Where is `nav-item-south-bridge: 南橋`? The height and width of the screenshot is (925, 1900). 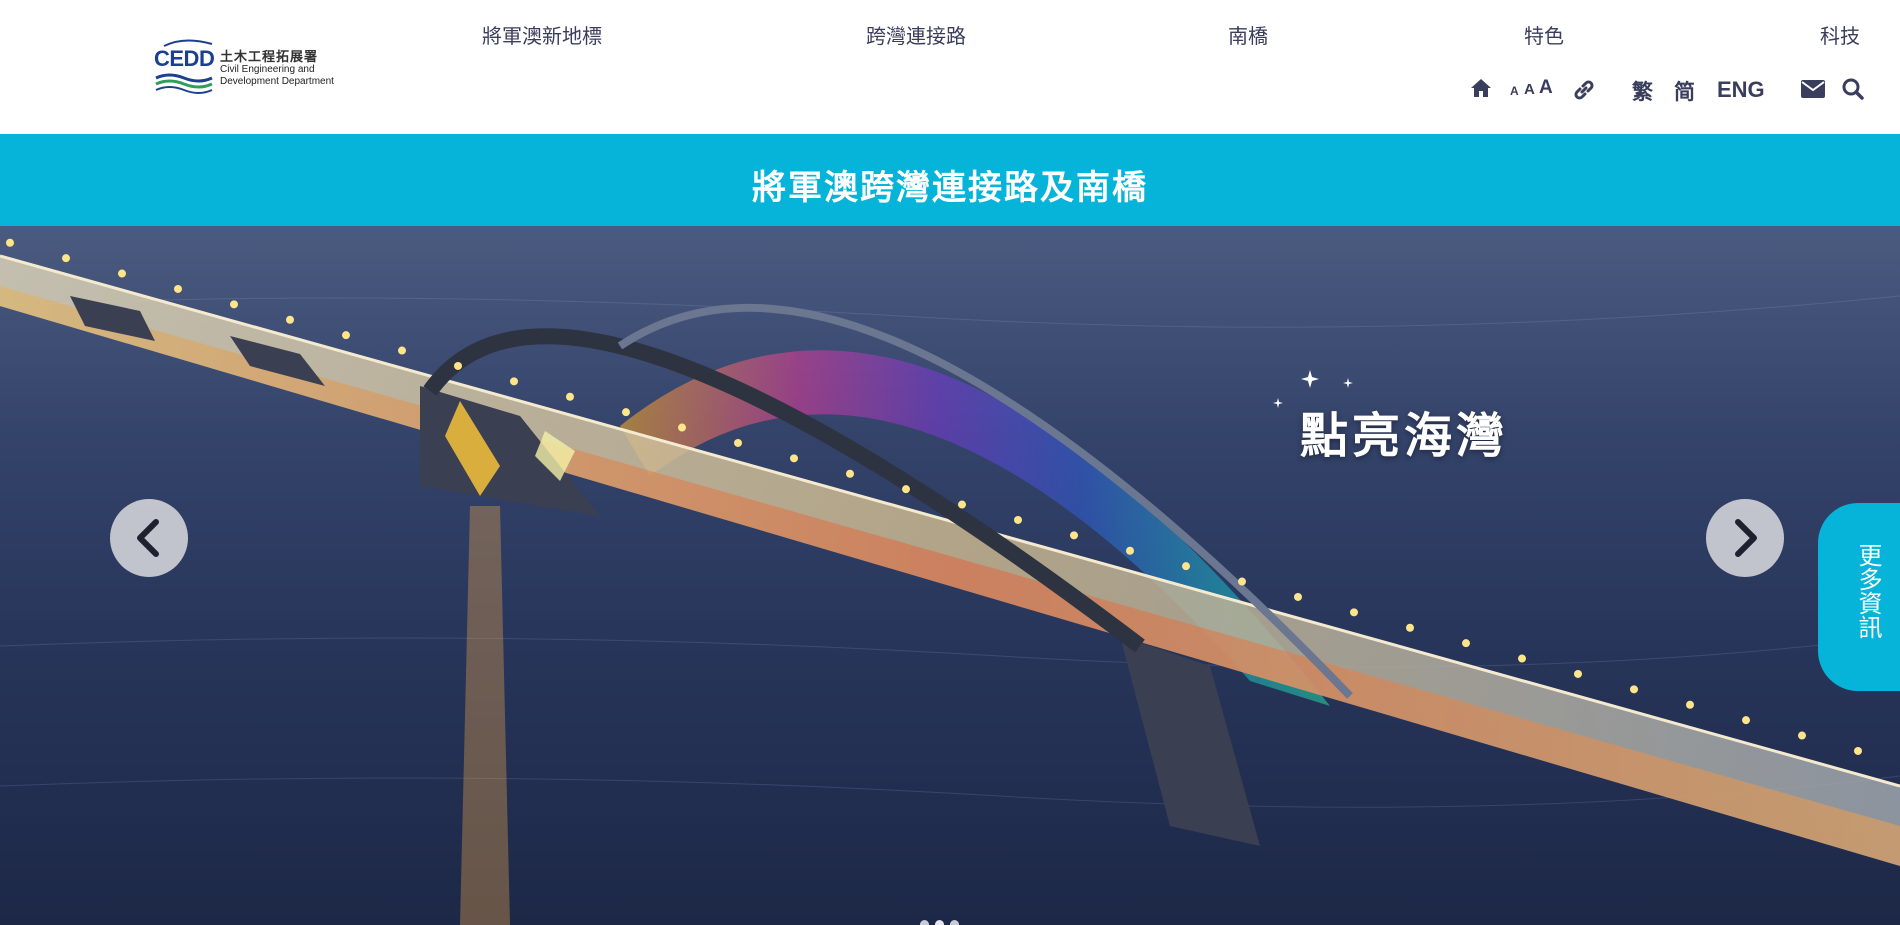 nav-item-south-bridge: 南橋 is located at coordinates (1248, 34).